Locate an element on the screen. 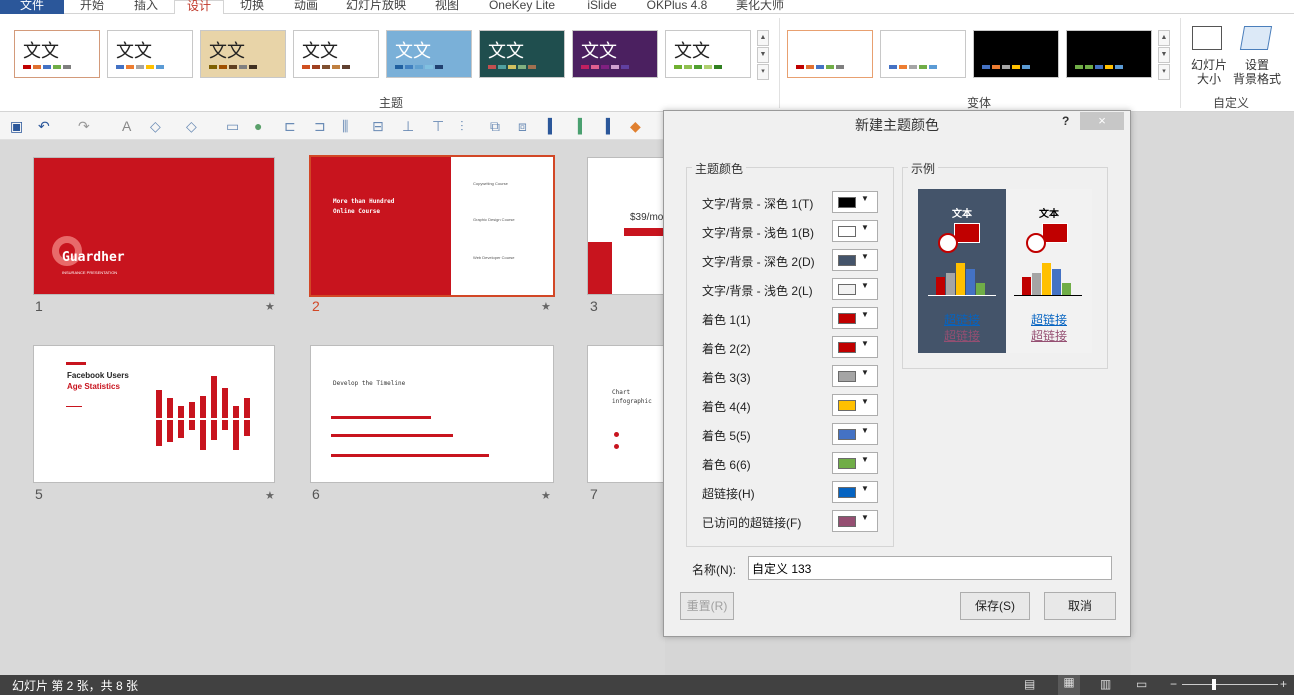  slideshow-icon: ▭ is located at coordinates (1141, 684).